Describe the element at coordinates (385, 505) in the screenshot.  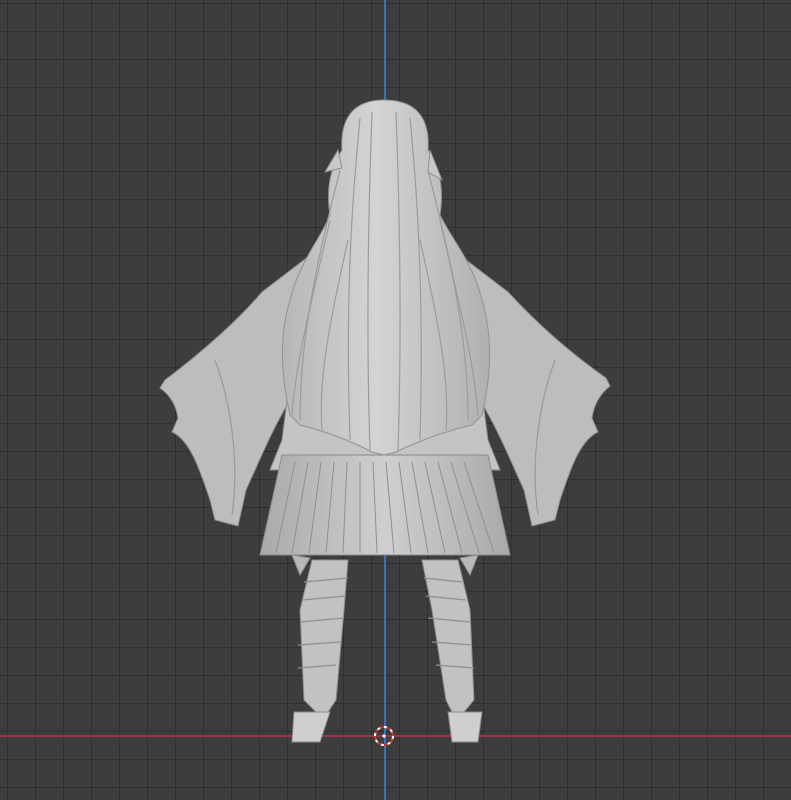
I see `skirt` at that location.